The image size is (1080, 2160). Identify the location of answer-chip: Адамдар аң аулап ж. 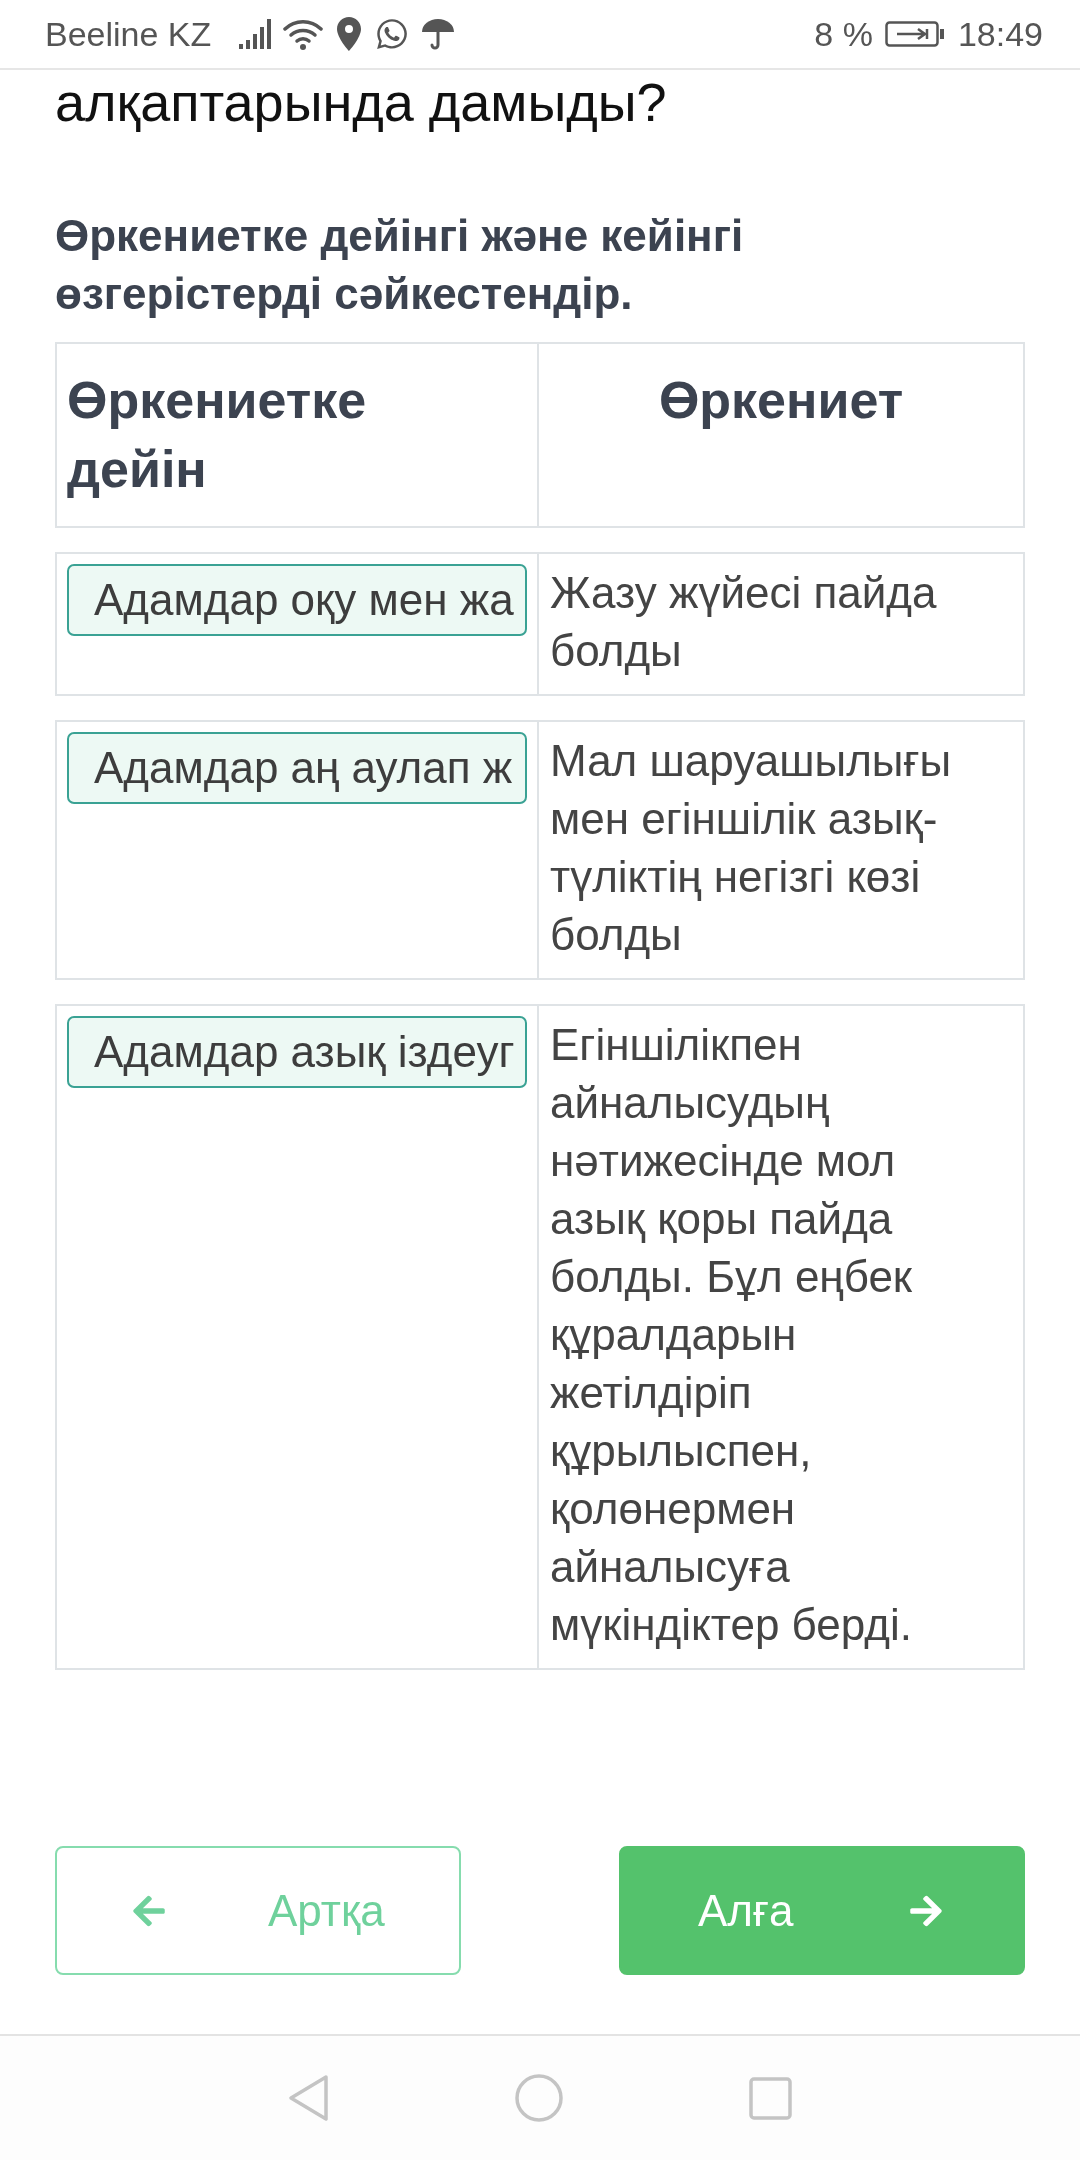
(297, 768).